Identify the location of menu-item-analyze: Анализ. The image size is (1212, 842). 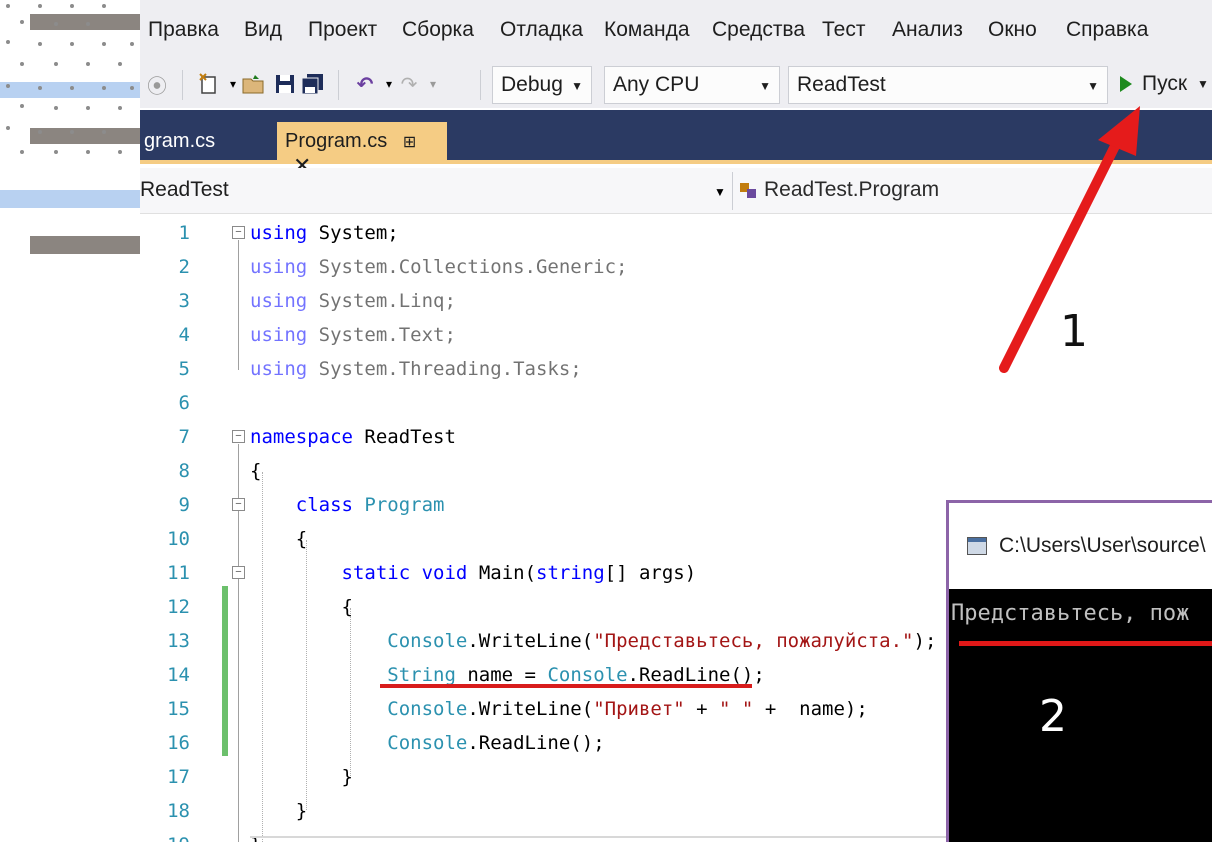
(927, 30).